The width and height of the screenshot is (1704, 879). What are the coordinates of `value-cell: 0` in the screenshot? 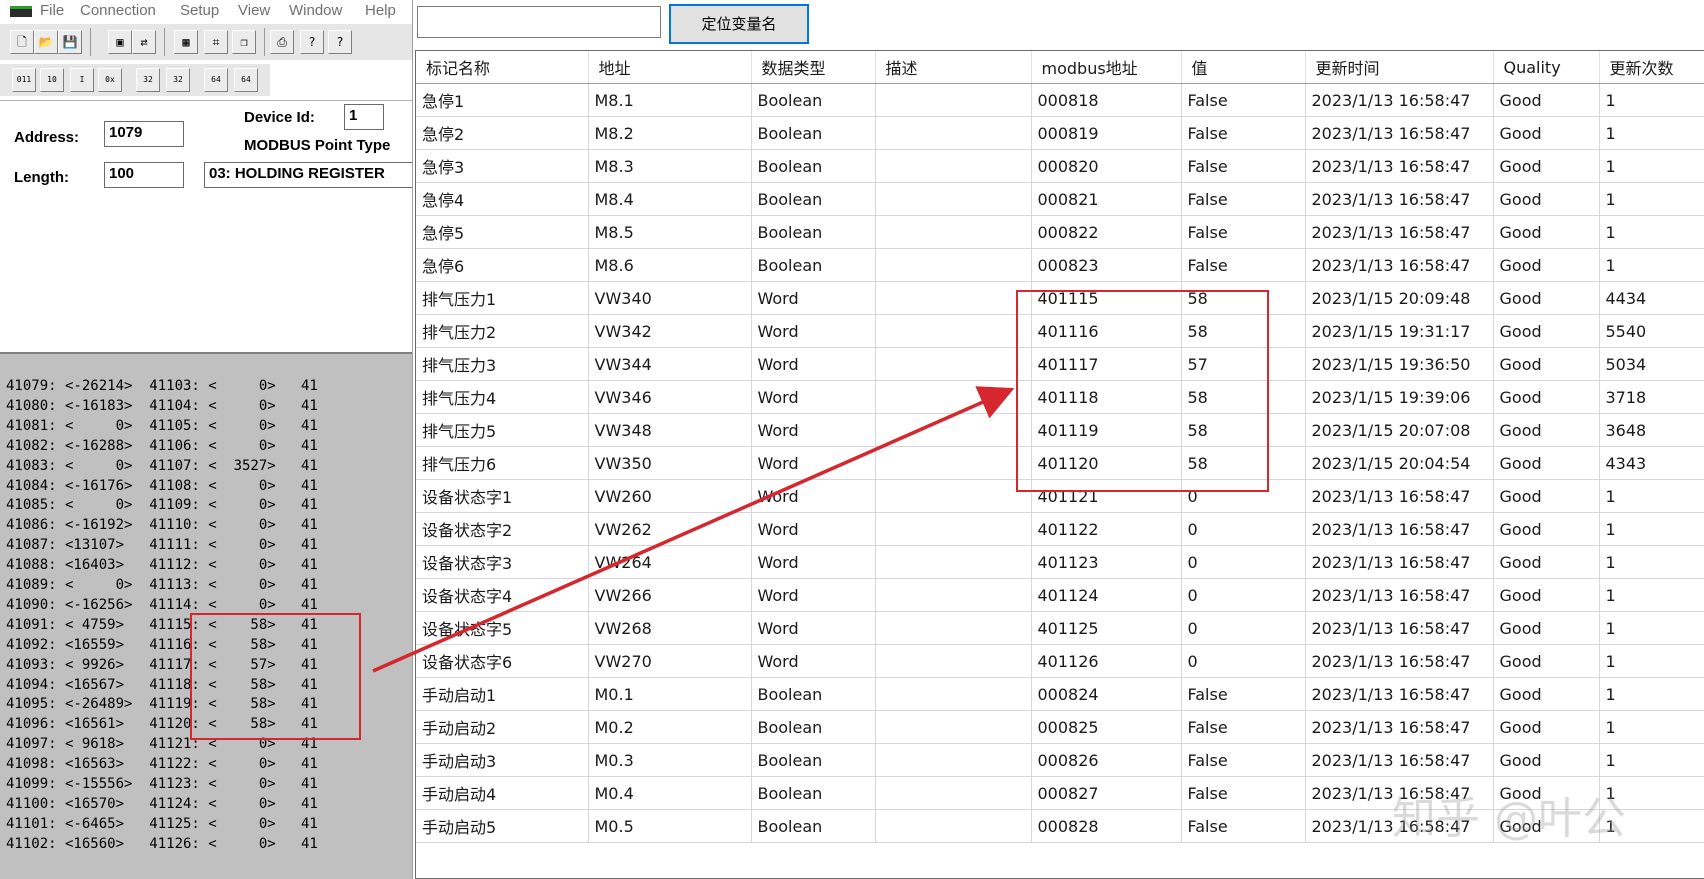 It's located at (1243, 562).